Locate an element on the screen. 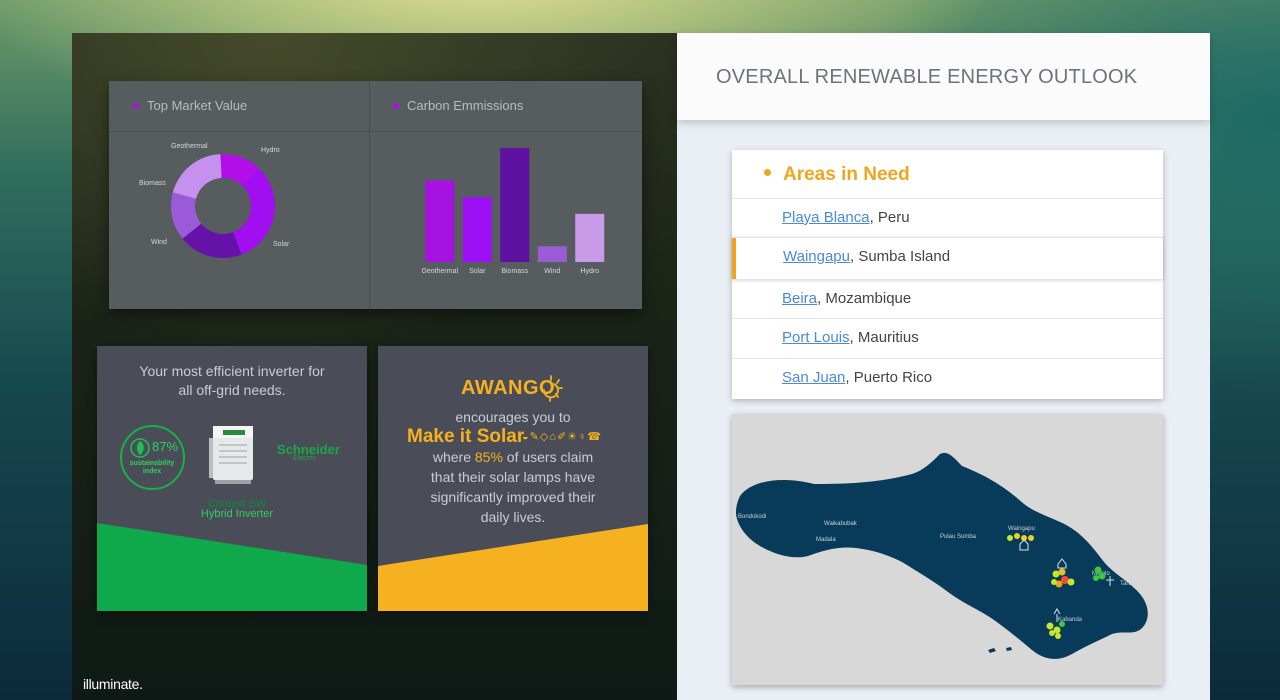  bar-solar is located at coordinates (477, 229).